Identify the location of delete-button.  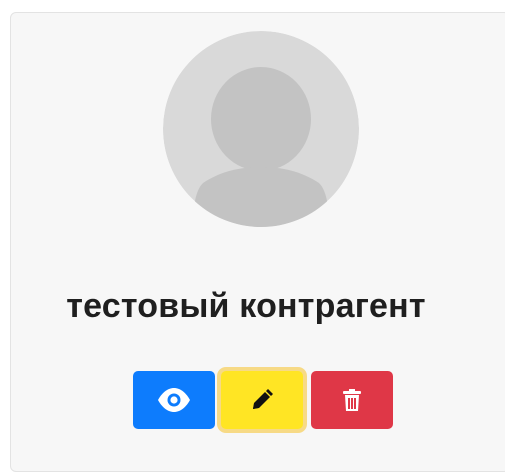
(352, 400).